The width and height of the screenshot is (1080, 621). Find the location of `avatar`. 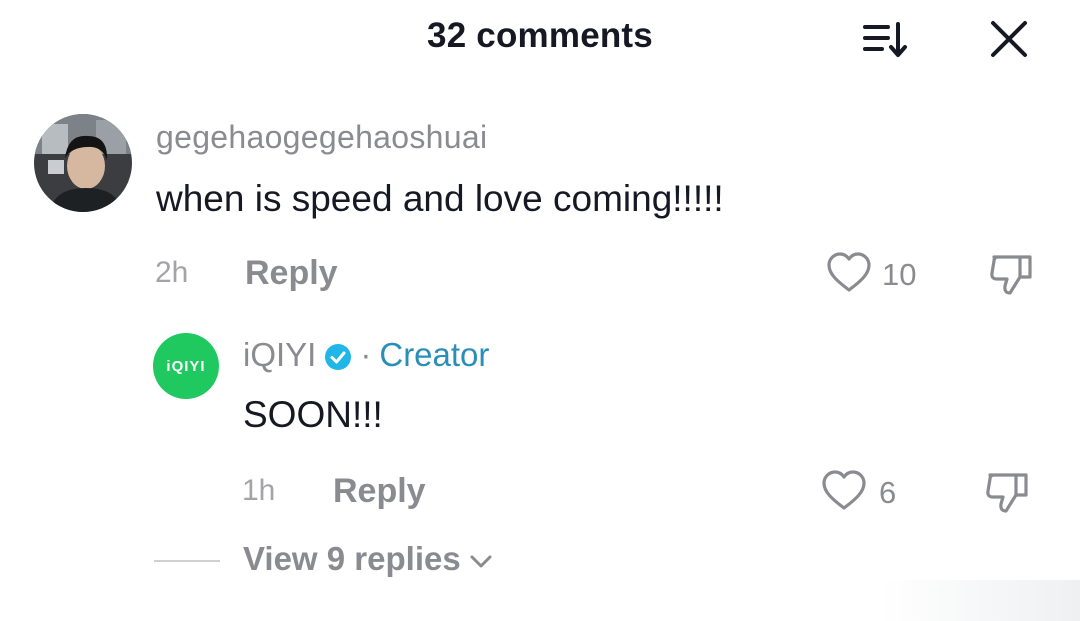

avatar is located at coordinates (83, 163).